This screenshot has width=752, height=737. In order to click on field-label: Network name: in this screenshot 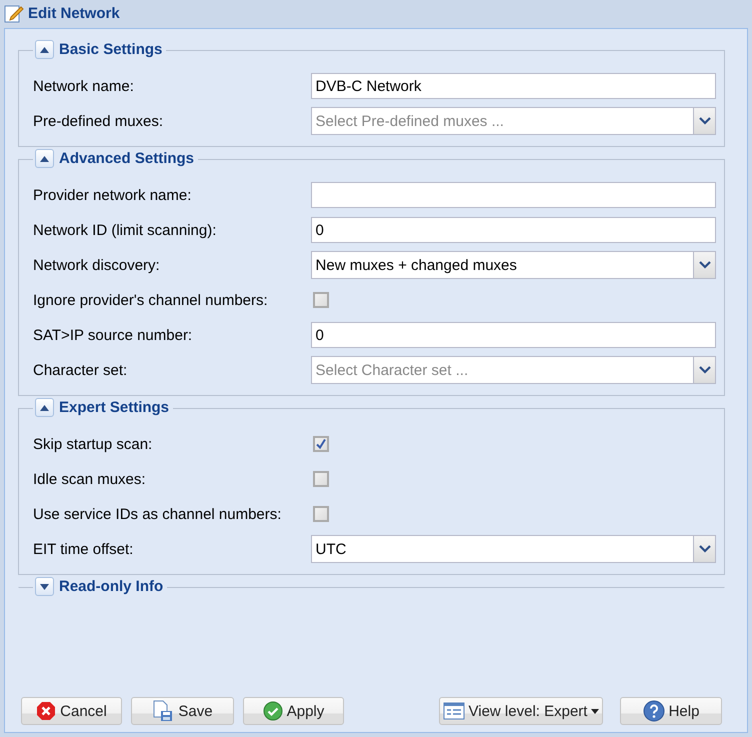, I will do `click(84, 86)`.